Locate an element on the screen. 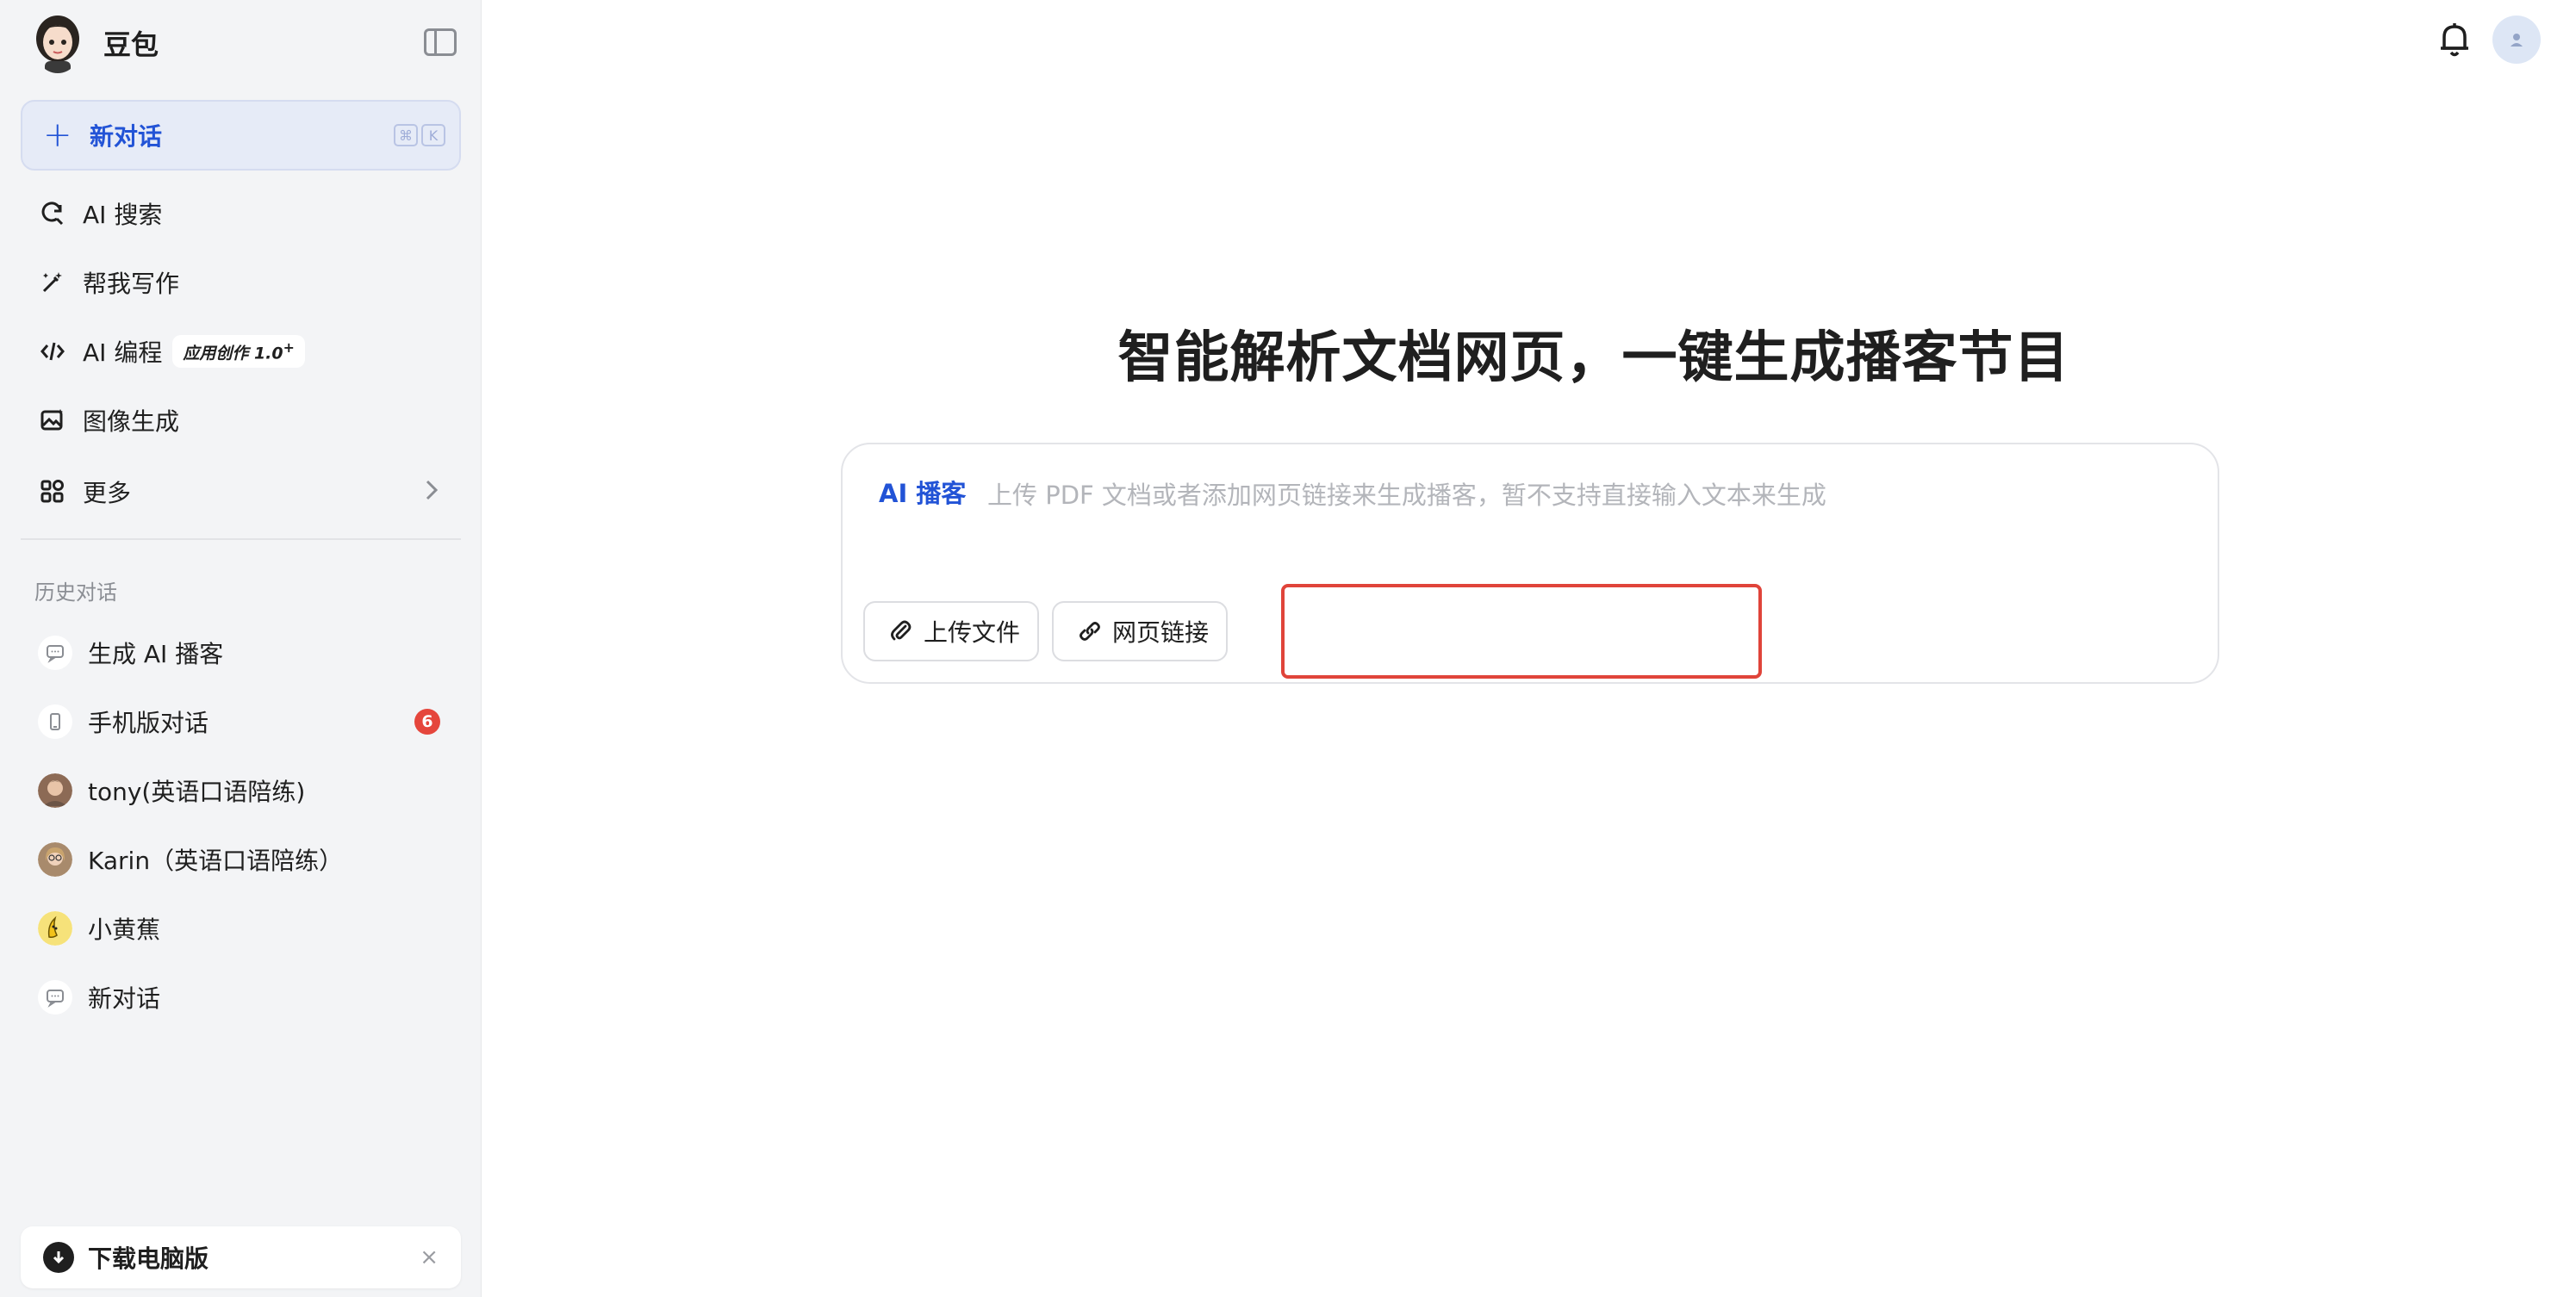 Image resolution: width=2576 pixels, height=1297 pixels. nav-label: 帮我写作 is located at coordinates (132, 284).